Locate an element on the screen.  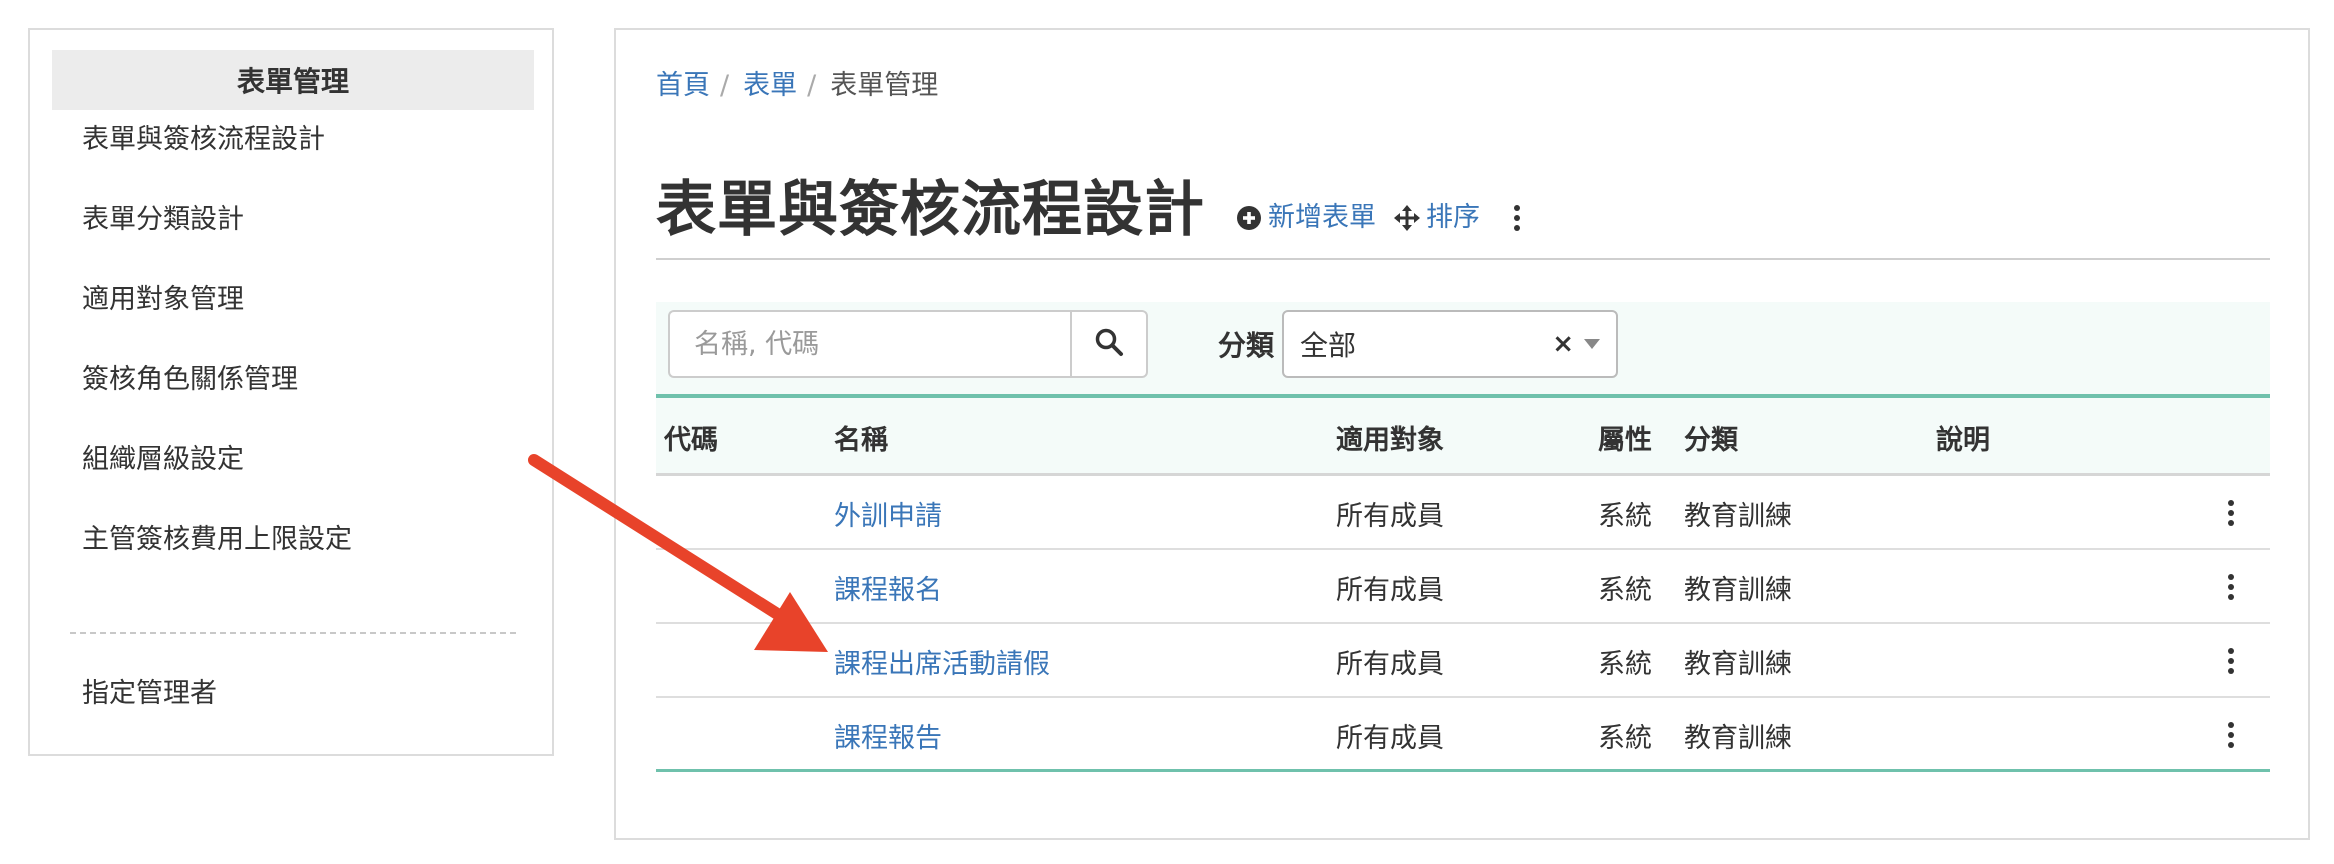
sidebar-header: 表單管理 is located at coordinates (293, 80).